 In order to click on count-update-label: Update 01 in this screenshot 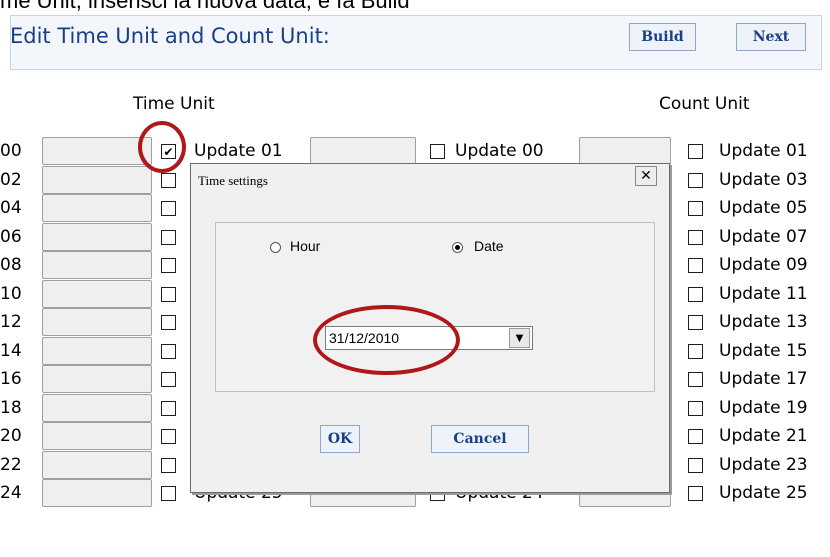, I will do `click(763, 151)`.